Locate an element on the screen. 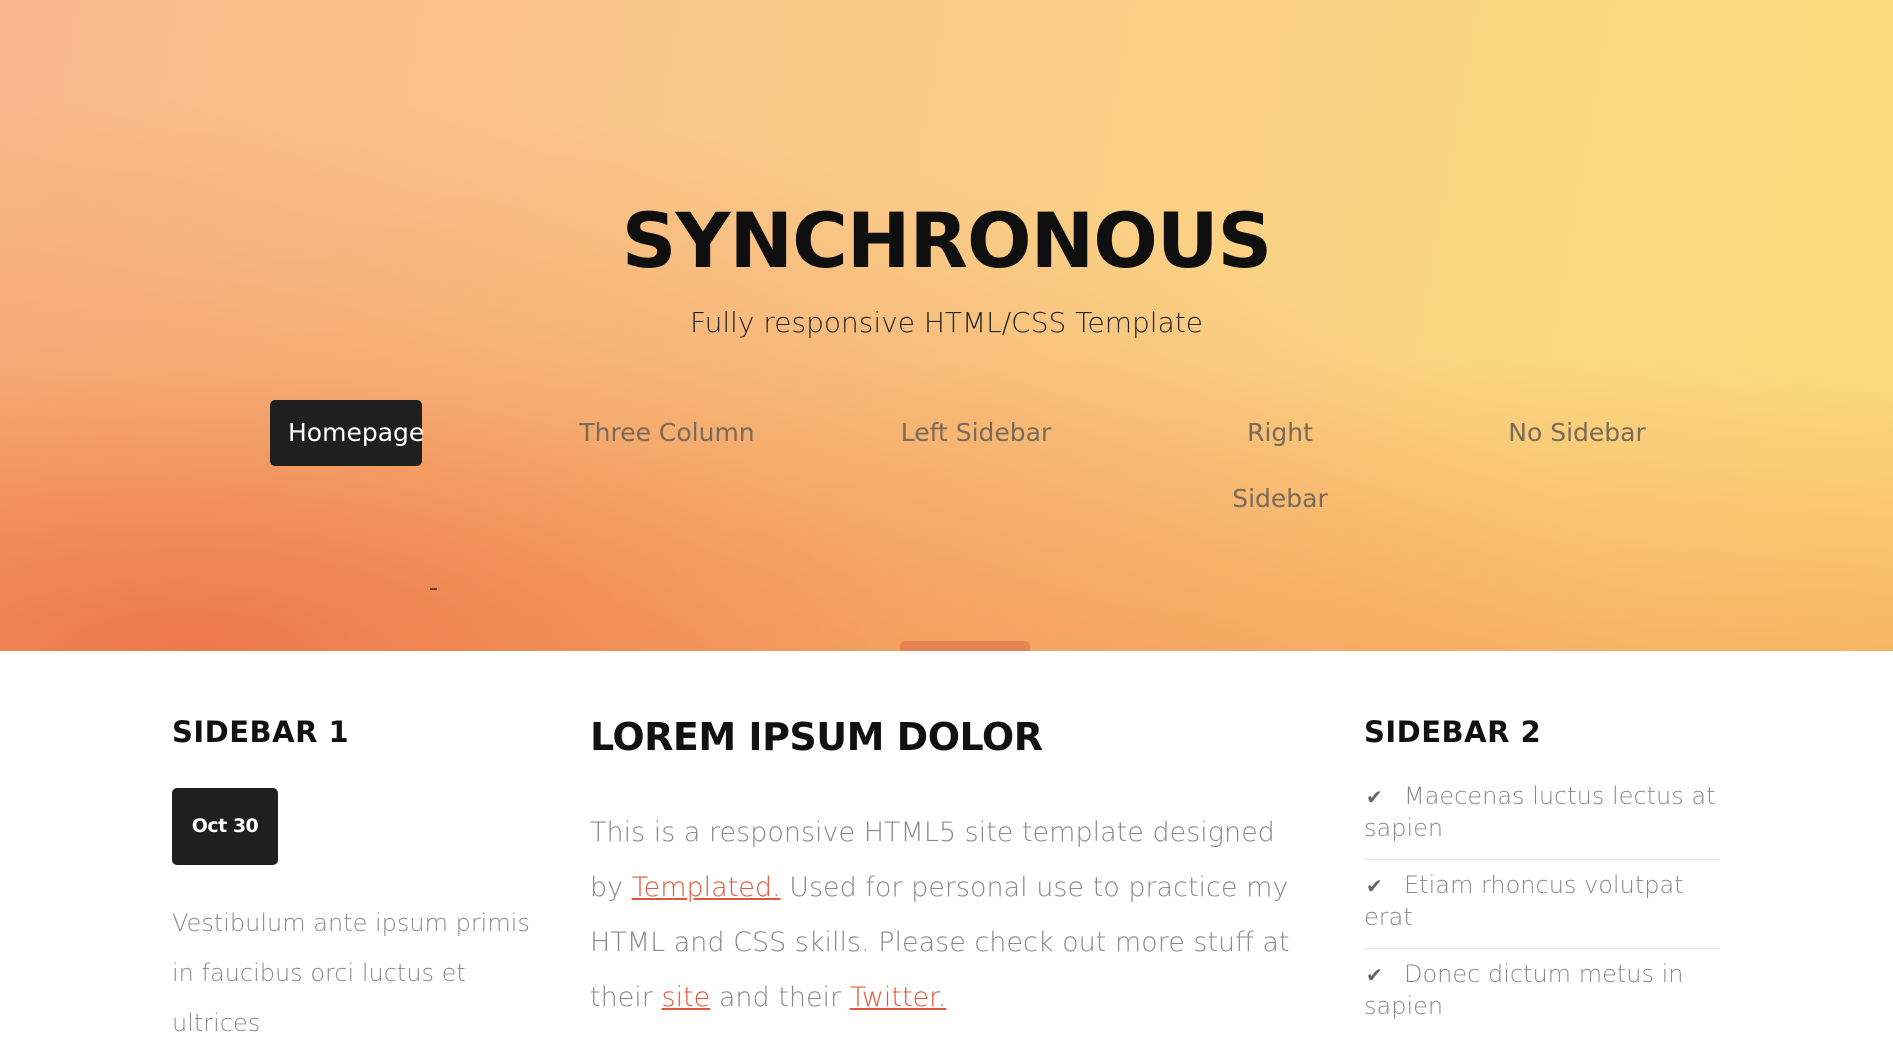  list-item-label: Donec dictum metus in sapien is located at coordinates (1524, 990).